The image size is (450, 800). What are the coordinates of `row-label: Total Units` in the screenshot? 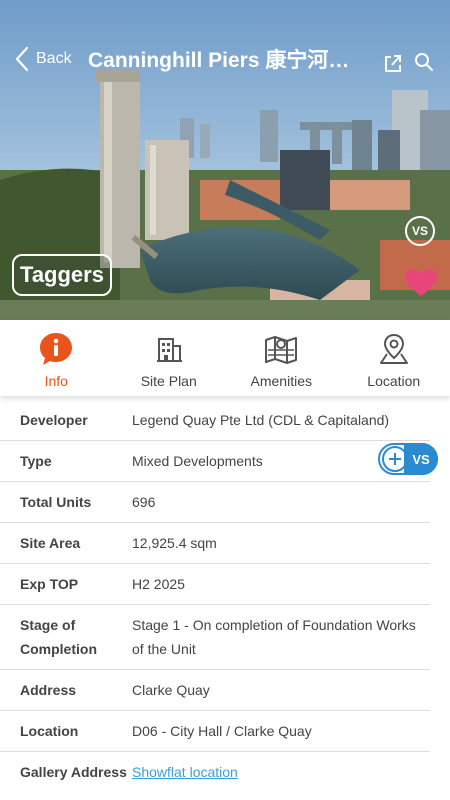 It's located at (56, 502).